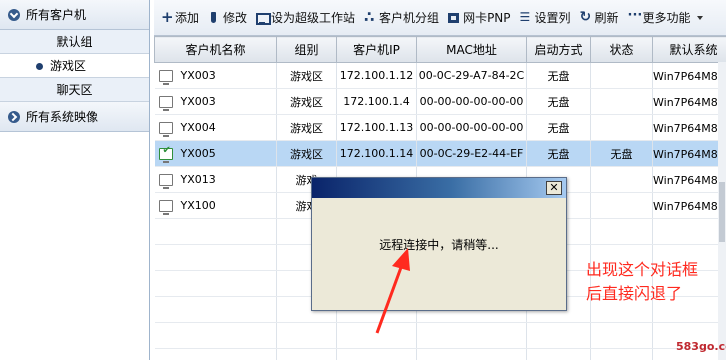 Image resolution: width=726 pixels, height=360 pixels. I want to click on client-group-button: 客户机分组, so click(402, 17).